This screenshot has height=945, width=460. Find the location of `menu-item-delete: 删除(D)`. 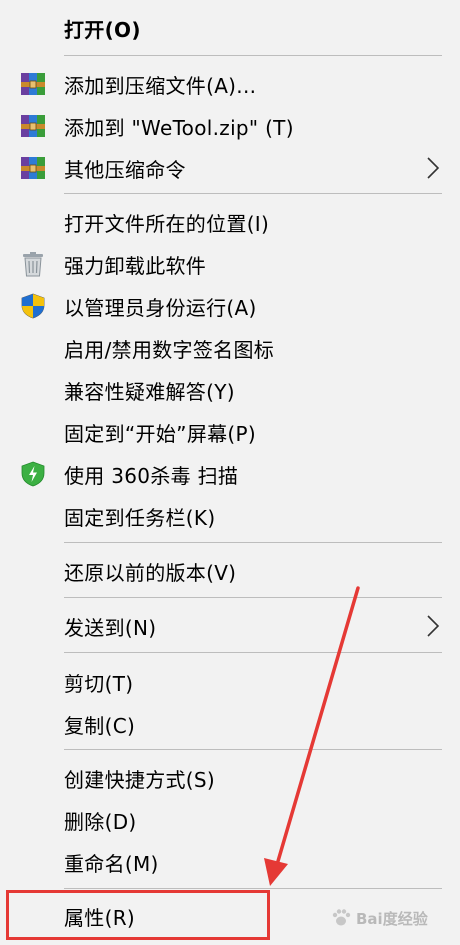

menu-item-delete: 删除(D) is located at coordinates (230, 820).